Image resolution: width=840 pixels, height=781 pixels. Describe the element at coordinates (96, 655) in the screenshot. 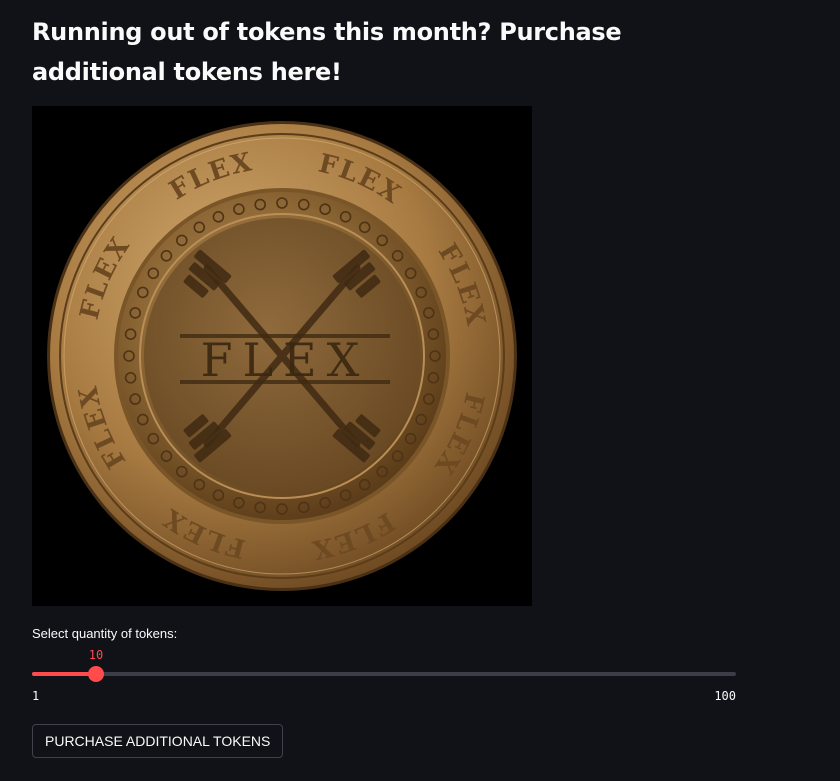

I see `slider-current-value: 10` at that location.